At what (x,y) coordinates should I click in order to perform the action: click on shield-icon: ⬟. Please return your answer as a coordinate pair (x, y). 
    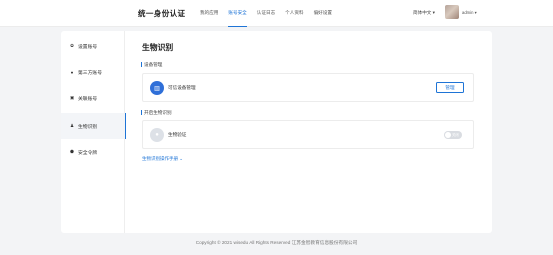
    Looking at the image, I should click on (72, 151).